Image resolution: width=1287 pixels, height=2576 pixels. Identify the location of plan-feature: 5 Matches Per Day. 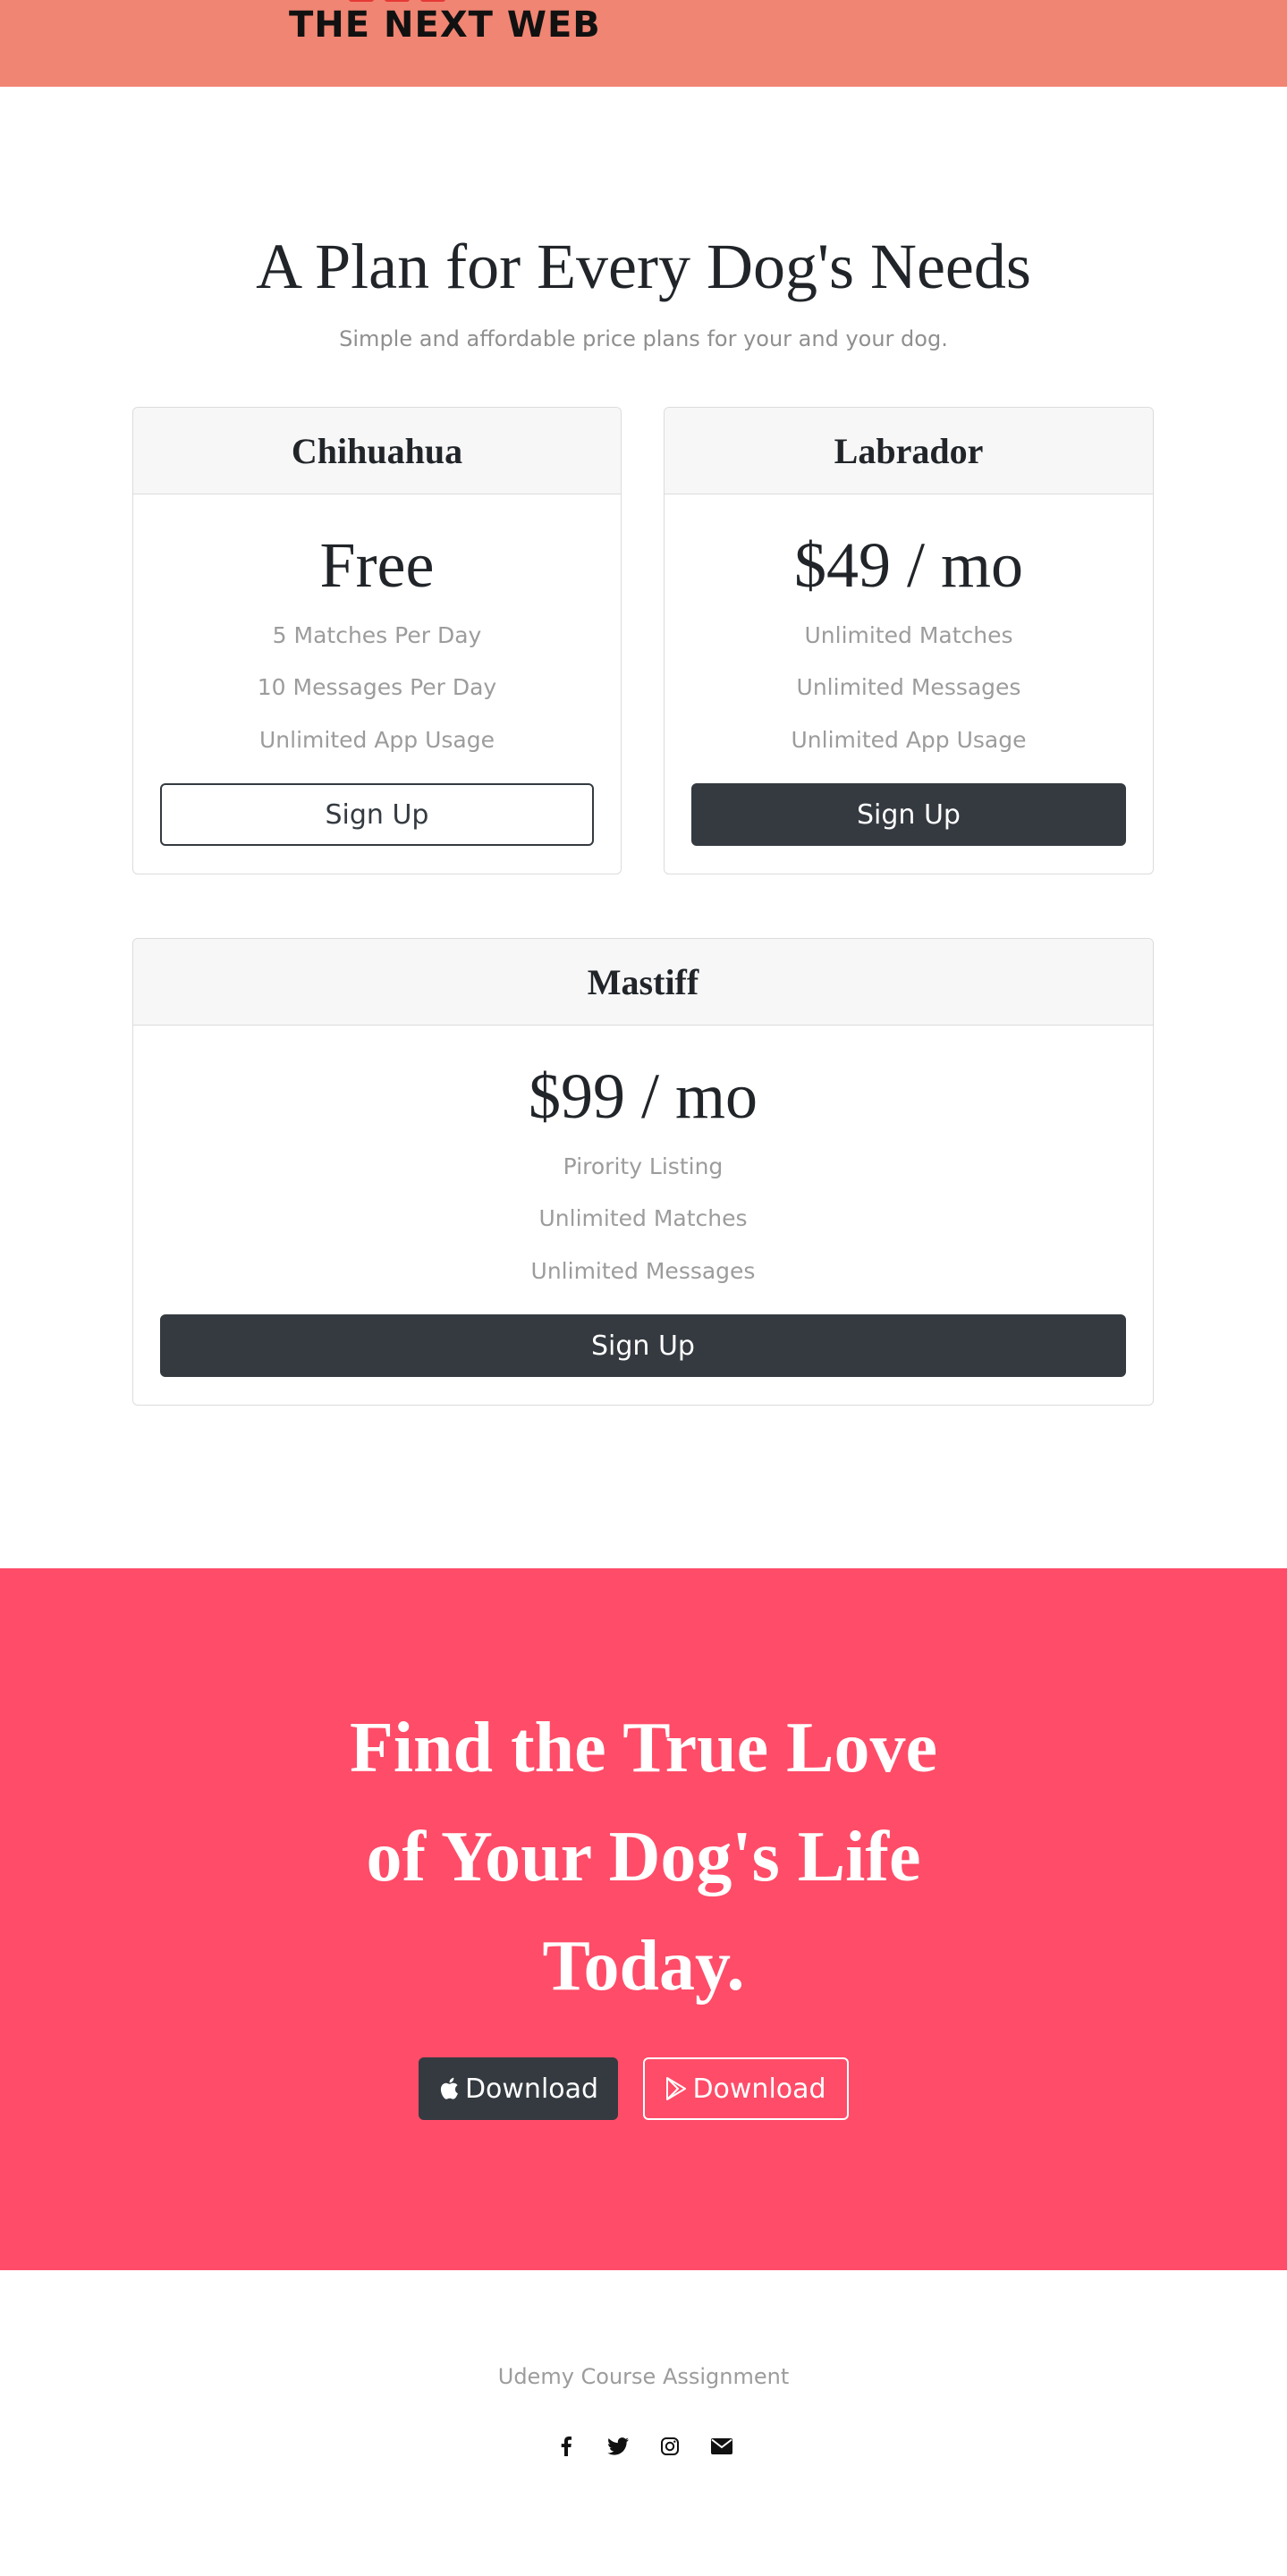
(377, 635).